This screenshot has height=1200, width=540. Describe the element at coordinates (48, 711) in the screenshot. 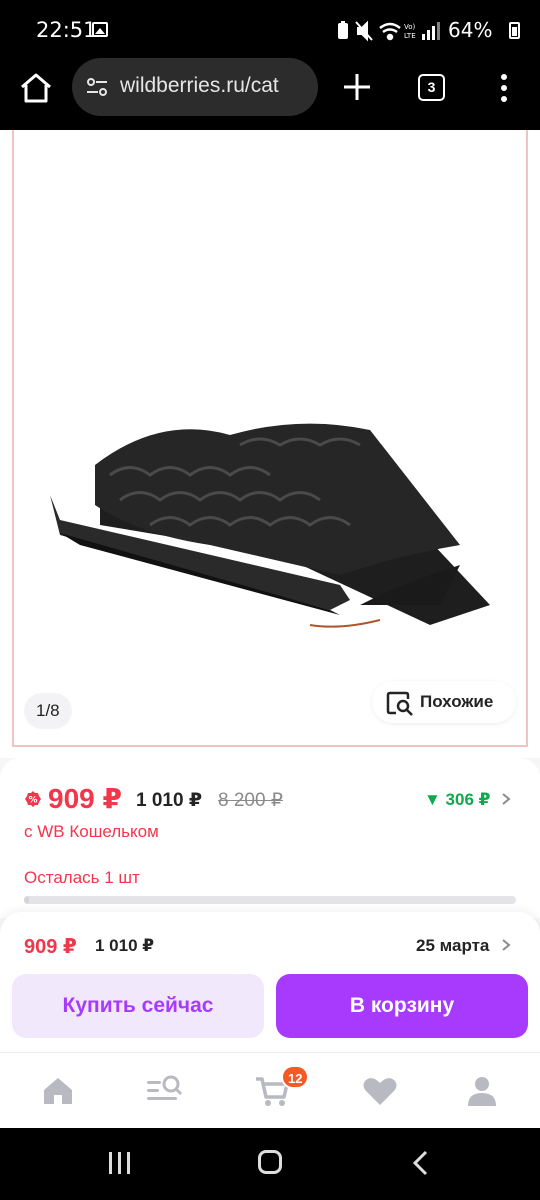

I see `image-counter: 1/8` at that location.